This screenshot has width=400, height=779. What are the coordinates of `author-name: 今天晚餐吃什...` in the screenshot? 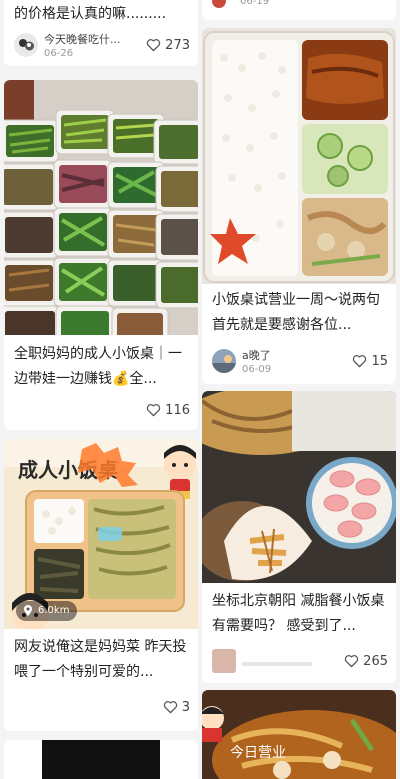 It's located at (95, 39).